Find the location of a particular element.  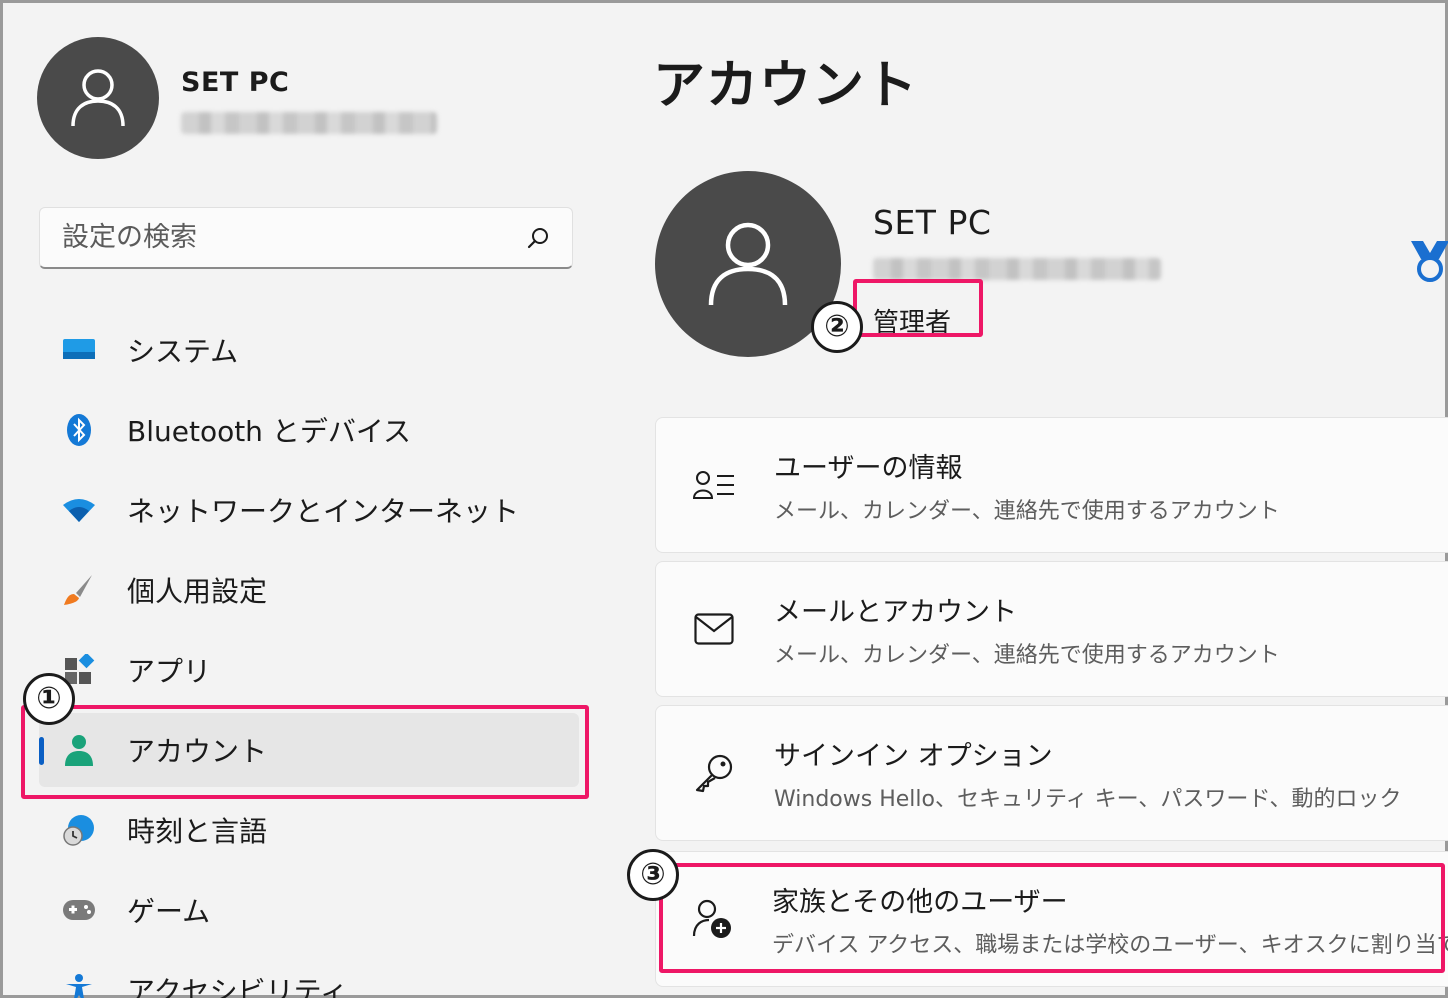

card-your-info: ユーザーの情報 メール、カレンダー、連絡先で使用するアカウント is located at coordinates (1051, 485).